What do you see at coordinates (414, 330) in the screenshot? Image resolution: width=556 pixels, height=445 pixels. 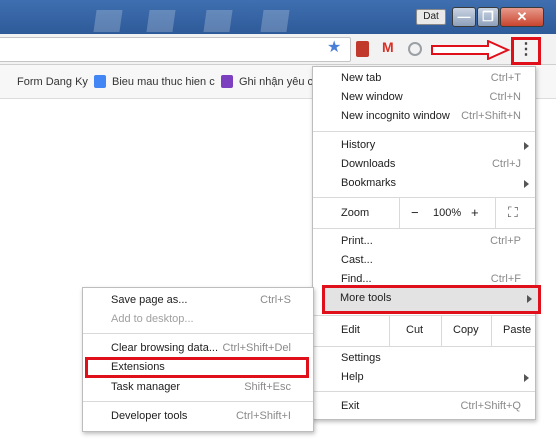 I see `cut-button: Cut` at bounding box center [414, 330].